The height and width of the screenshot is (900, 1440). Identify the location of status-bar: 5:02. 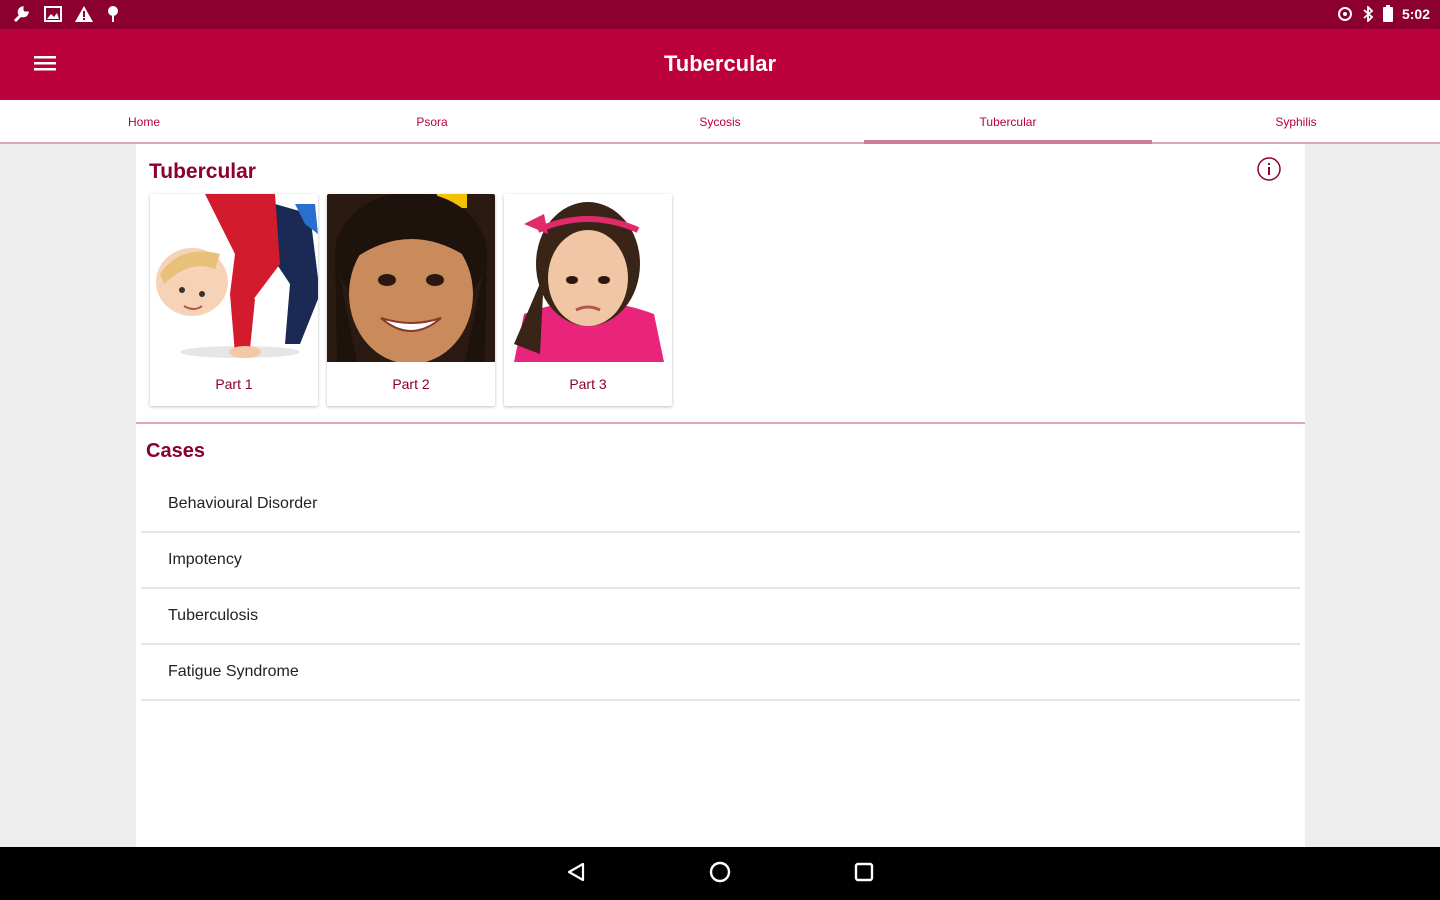
(720, 14).